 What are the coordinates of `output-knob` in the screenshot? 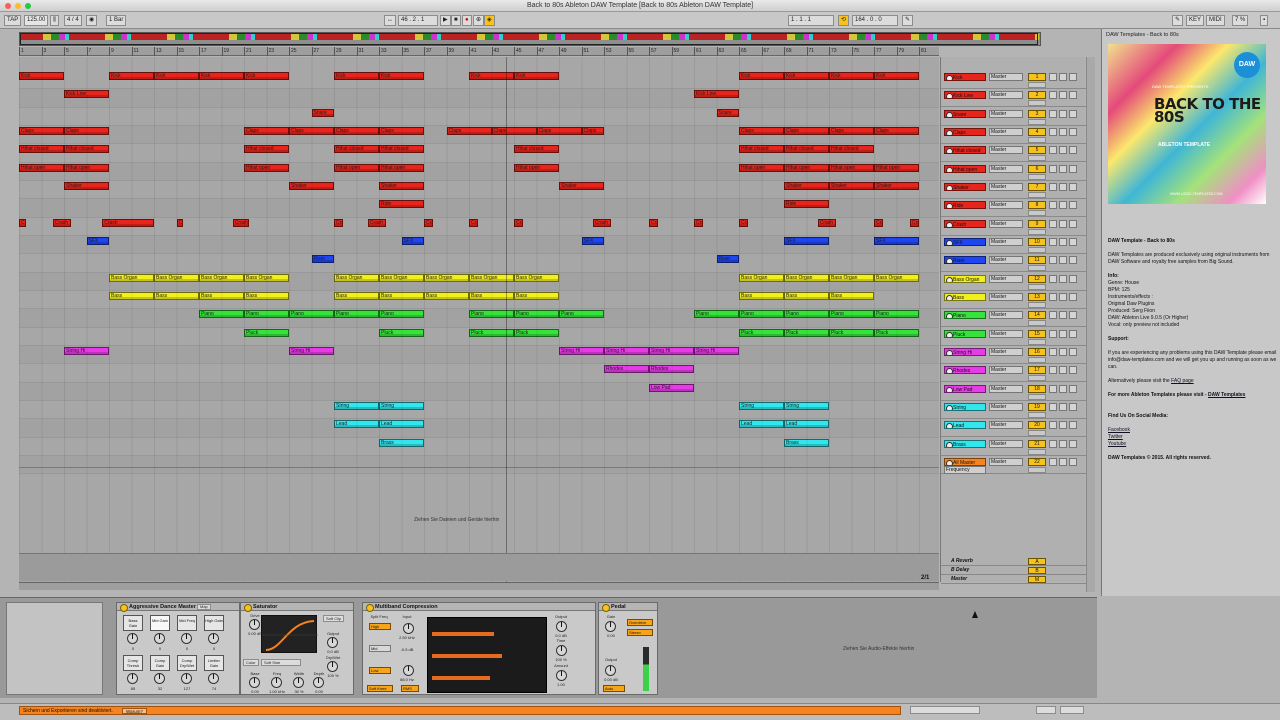 It's located at (561, 626).